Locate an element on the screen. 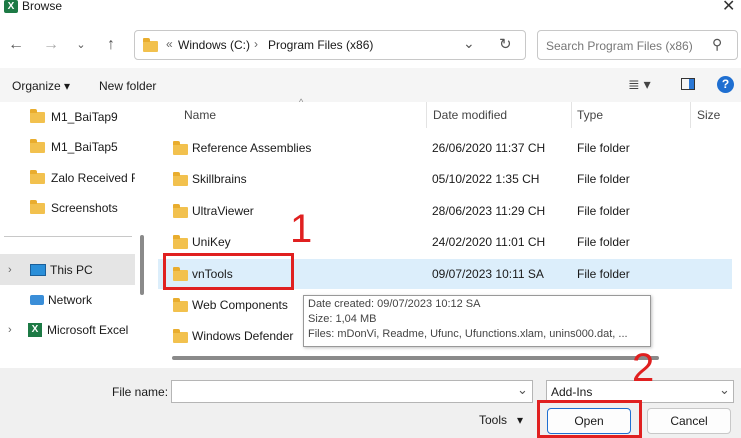  help-icon: ? is located at coordinates (725, 84).